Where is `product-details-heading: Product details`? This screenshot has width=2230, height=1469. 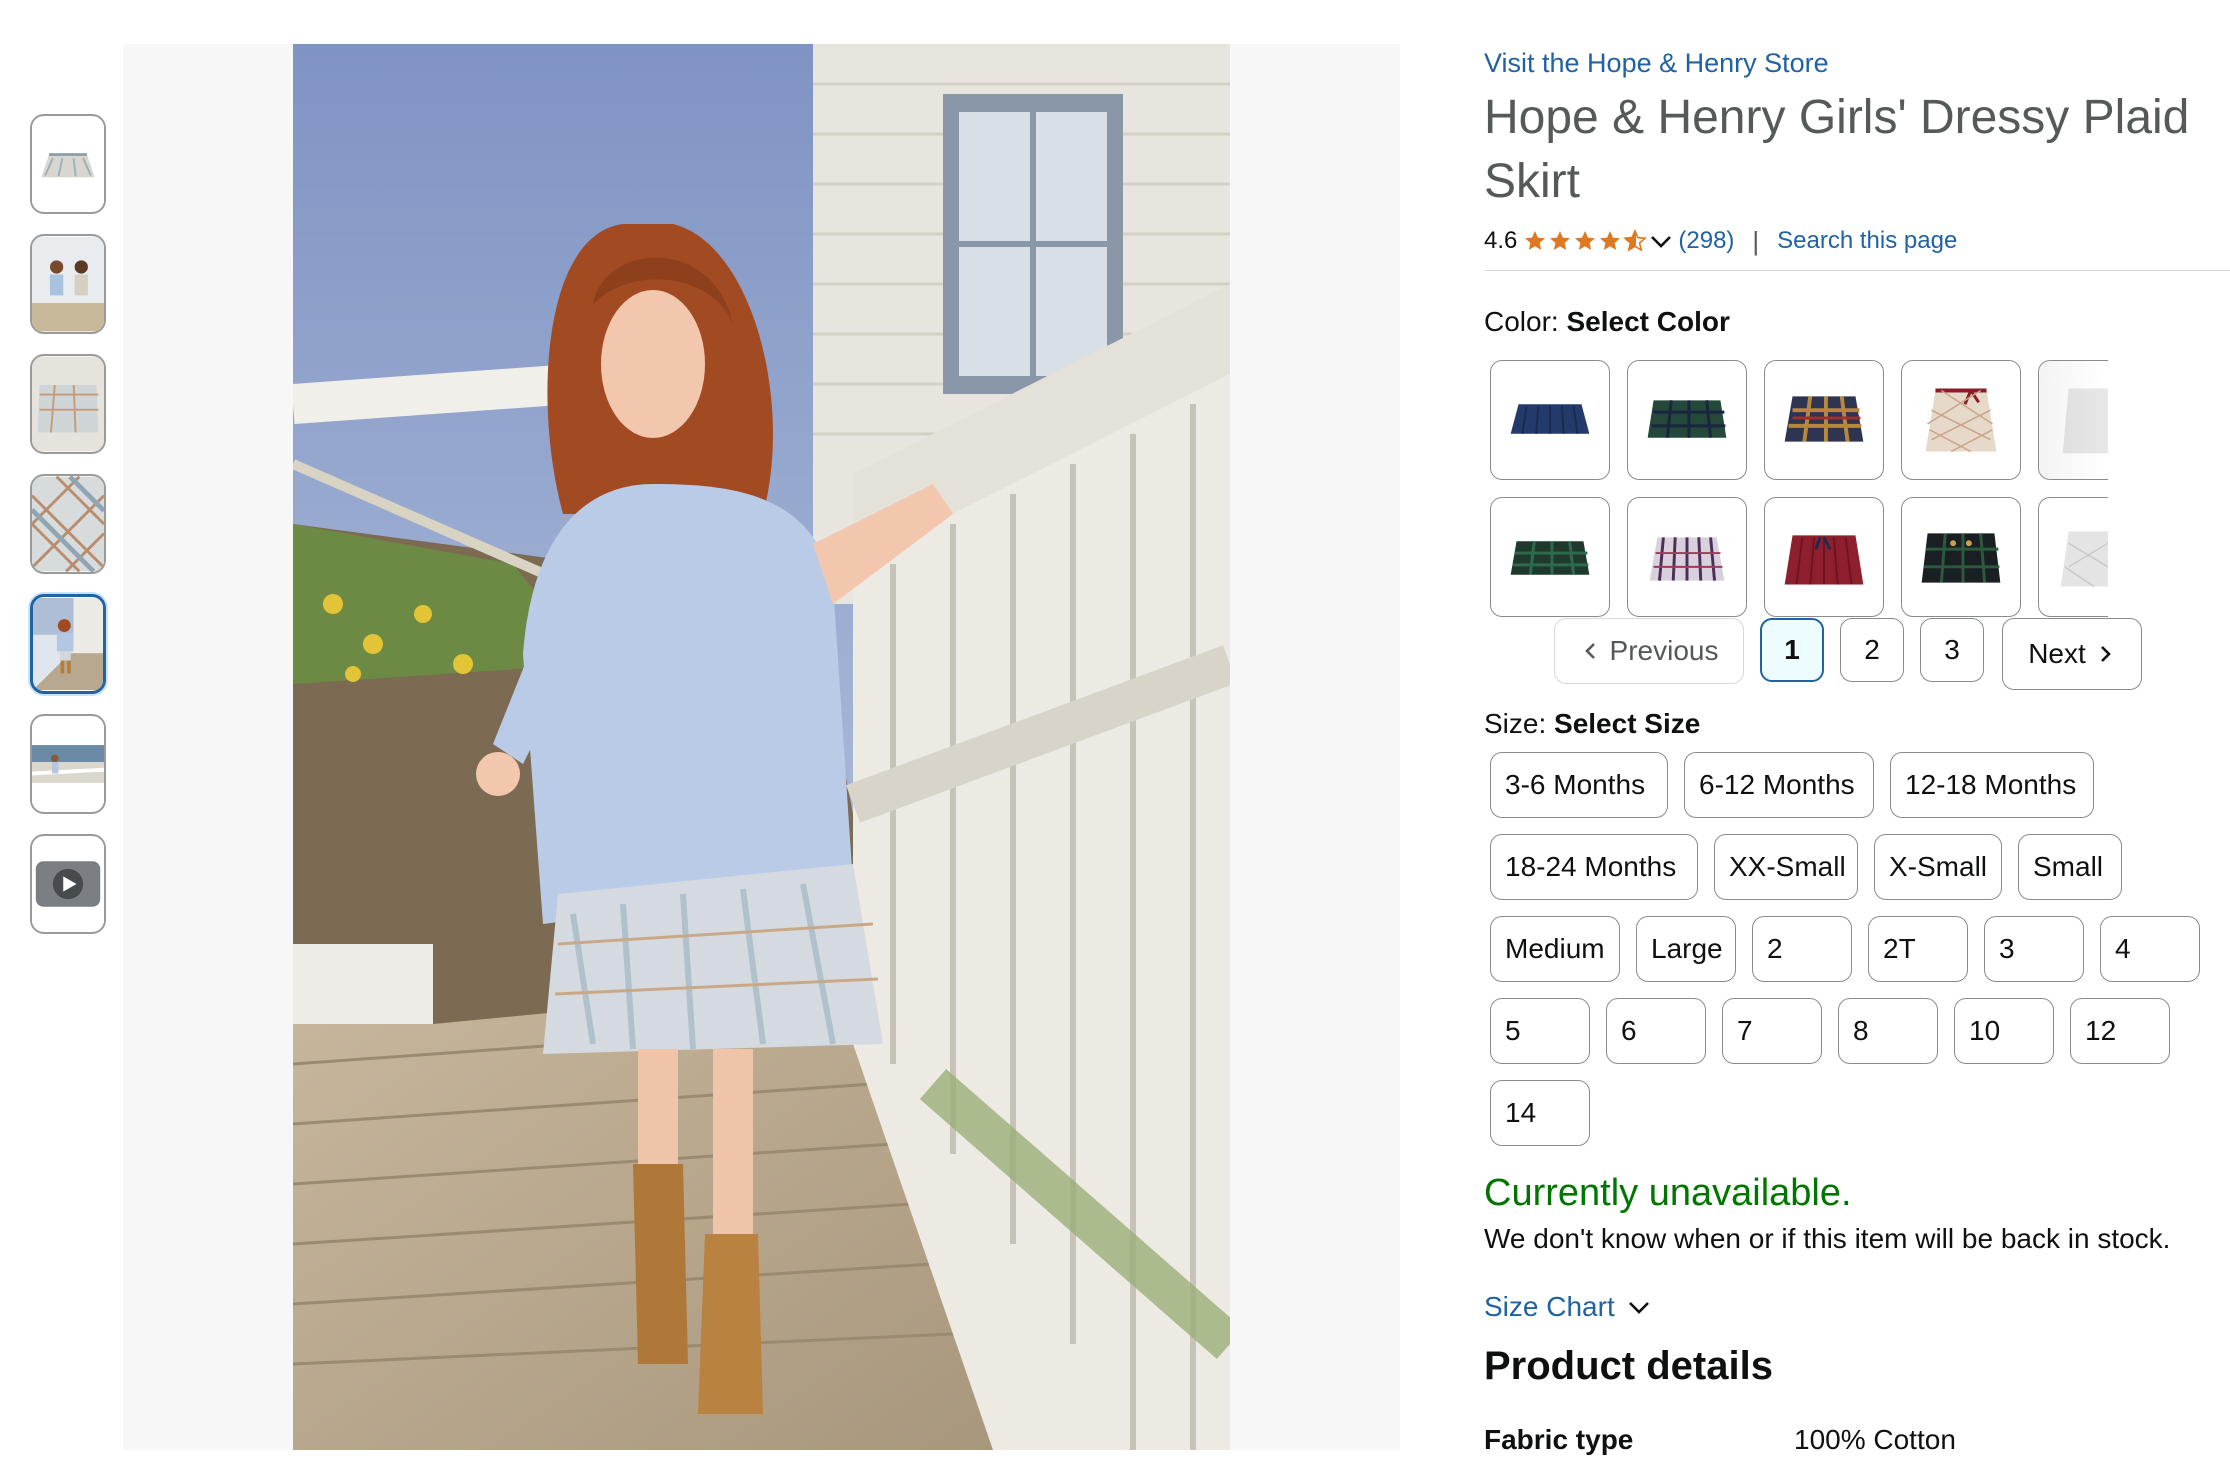 product-details-heading: Product details is located at coordinates (1628, 1366).